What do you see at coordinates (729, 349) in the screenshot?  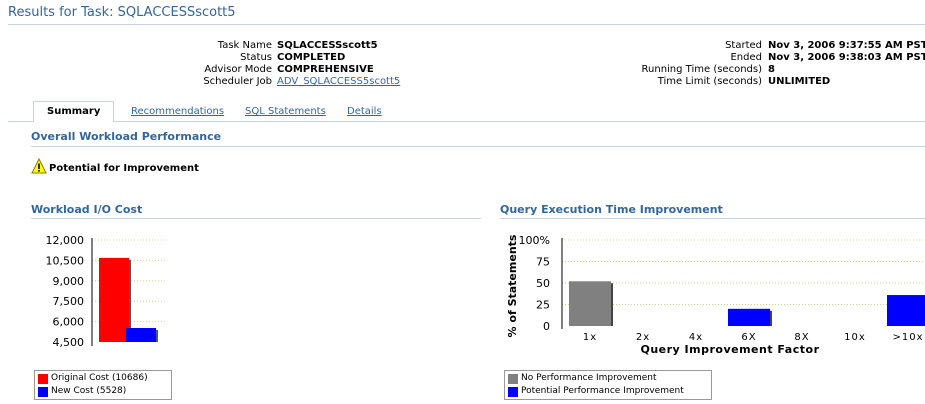 I see `x-axis-label: Query Improvement Factor` at bounding box center [729, 349].